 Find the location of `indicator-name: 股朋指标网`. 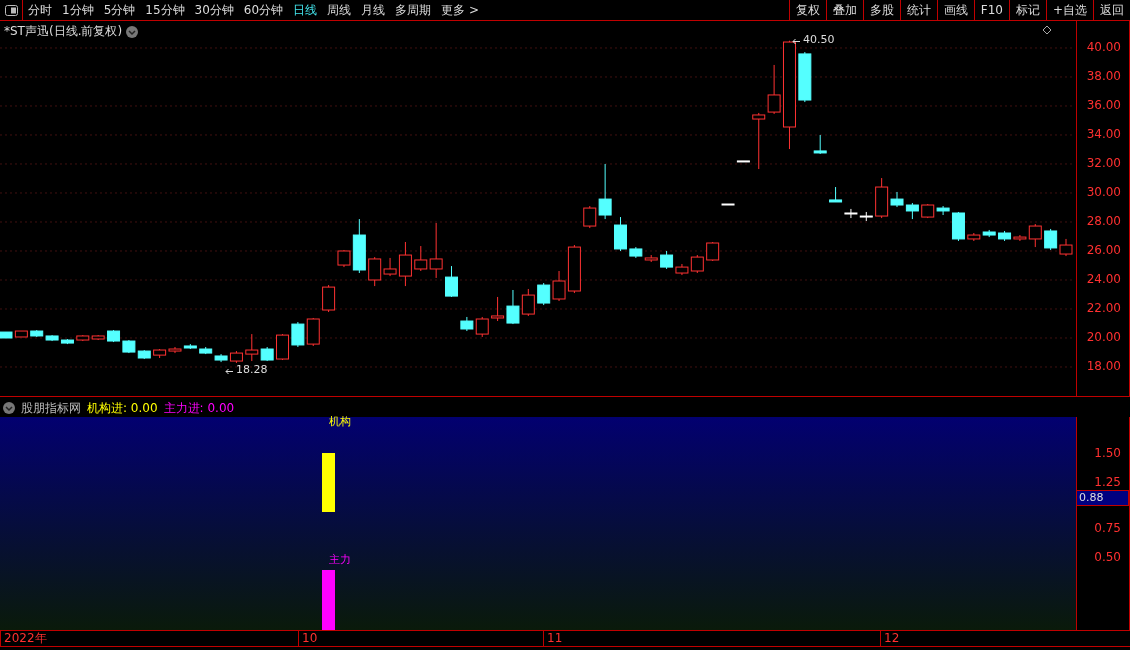

indicator-name: 股朋指标网 is located at coordinates (51, 408).